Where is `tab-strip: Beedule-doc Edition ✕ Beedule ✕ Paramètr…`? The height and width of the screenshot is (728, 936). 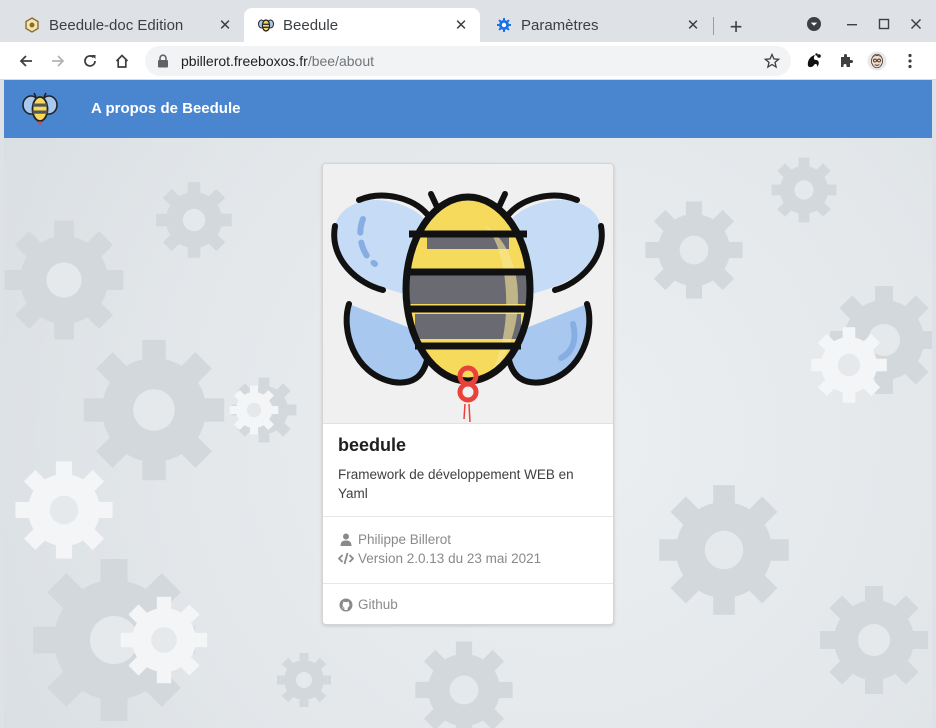
tab-strip: Beedule-doc Edition ✕ Beedule ✕ Paramètr… is located at coordinates (468, 21).